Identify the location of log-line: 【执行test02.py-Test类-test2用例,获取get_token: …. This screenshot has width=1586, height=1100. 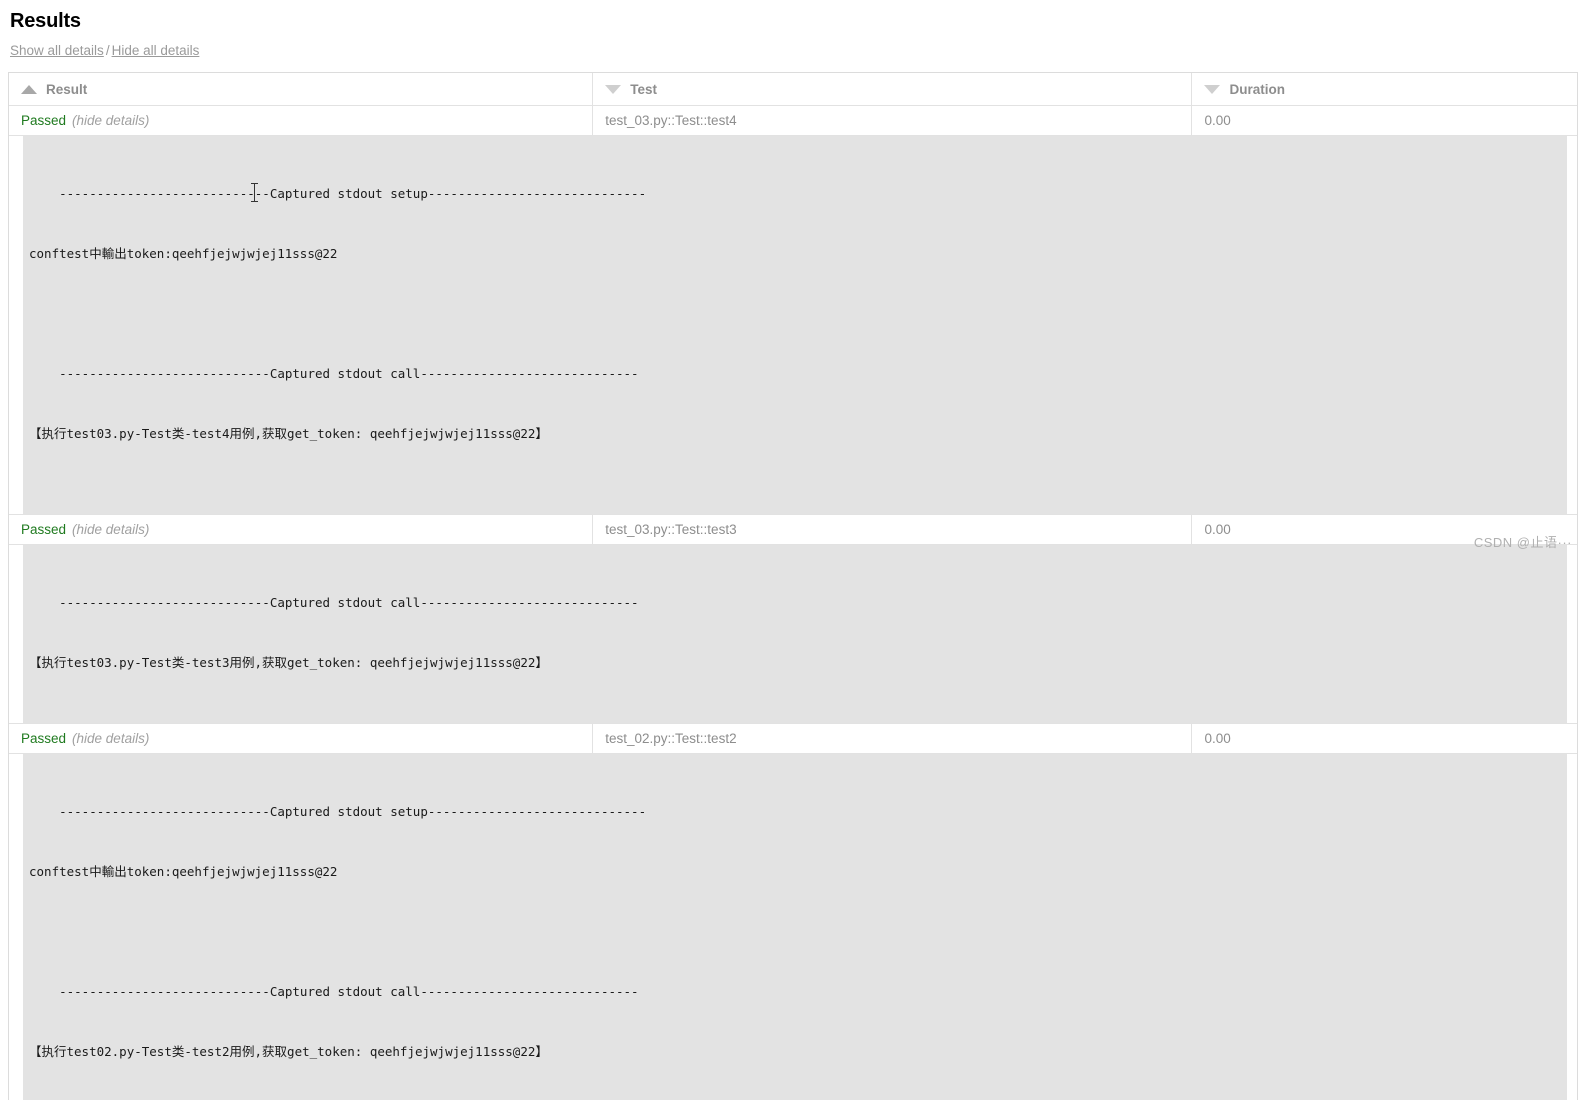
(288, 1051).